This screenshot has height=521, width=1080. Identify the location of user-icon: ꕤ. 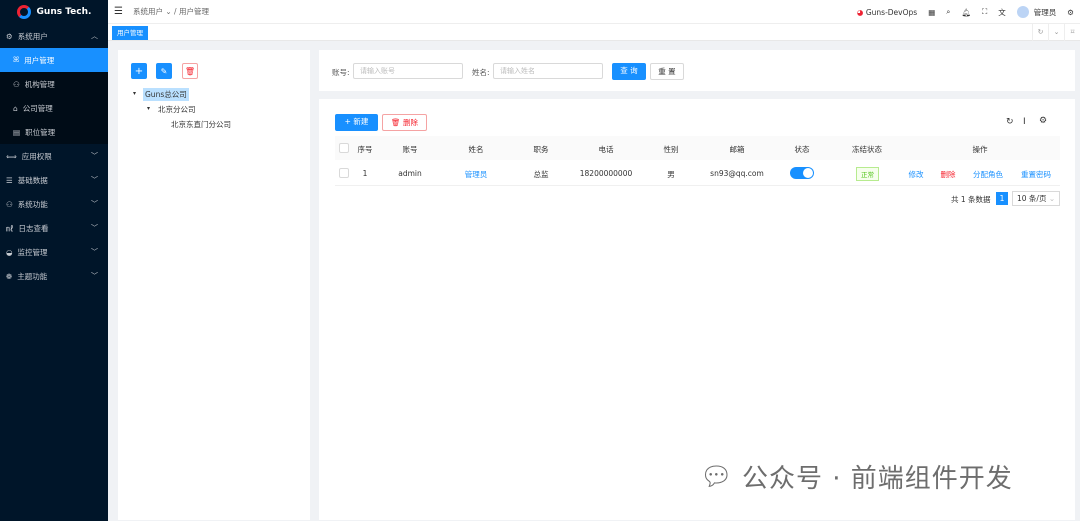
(16, 59).